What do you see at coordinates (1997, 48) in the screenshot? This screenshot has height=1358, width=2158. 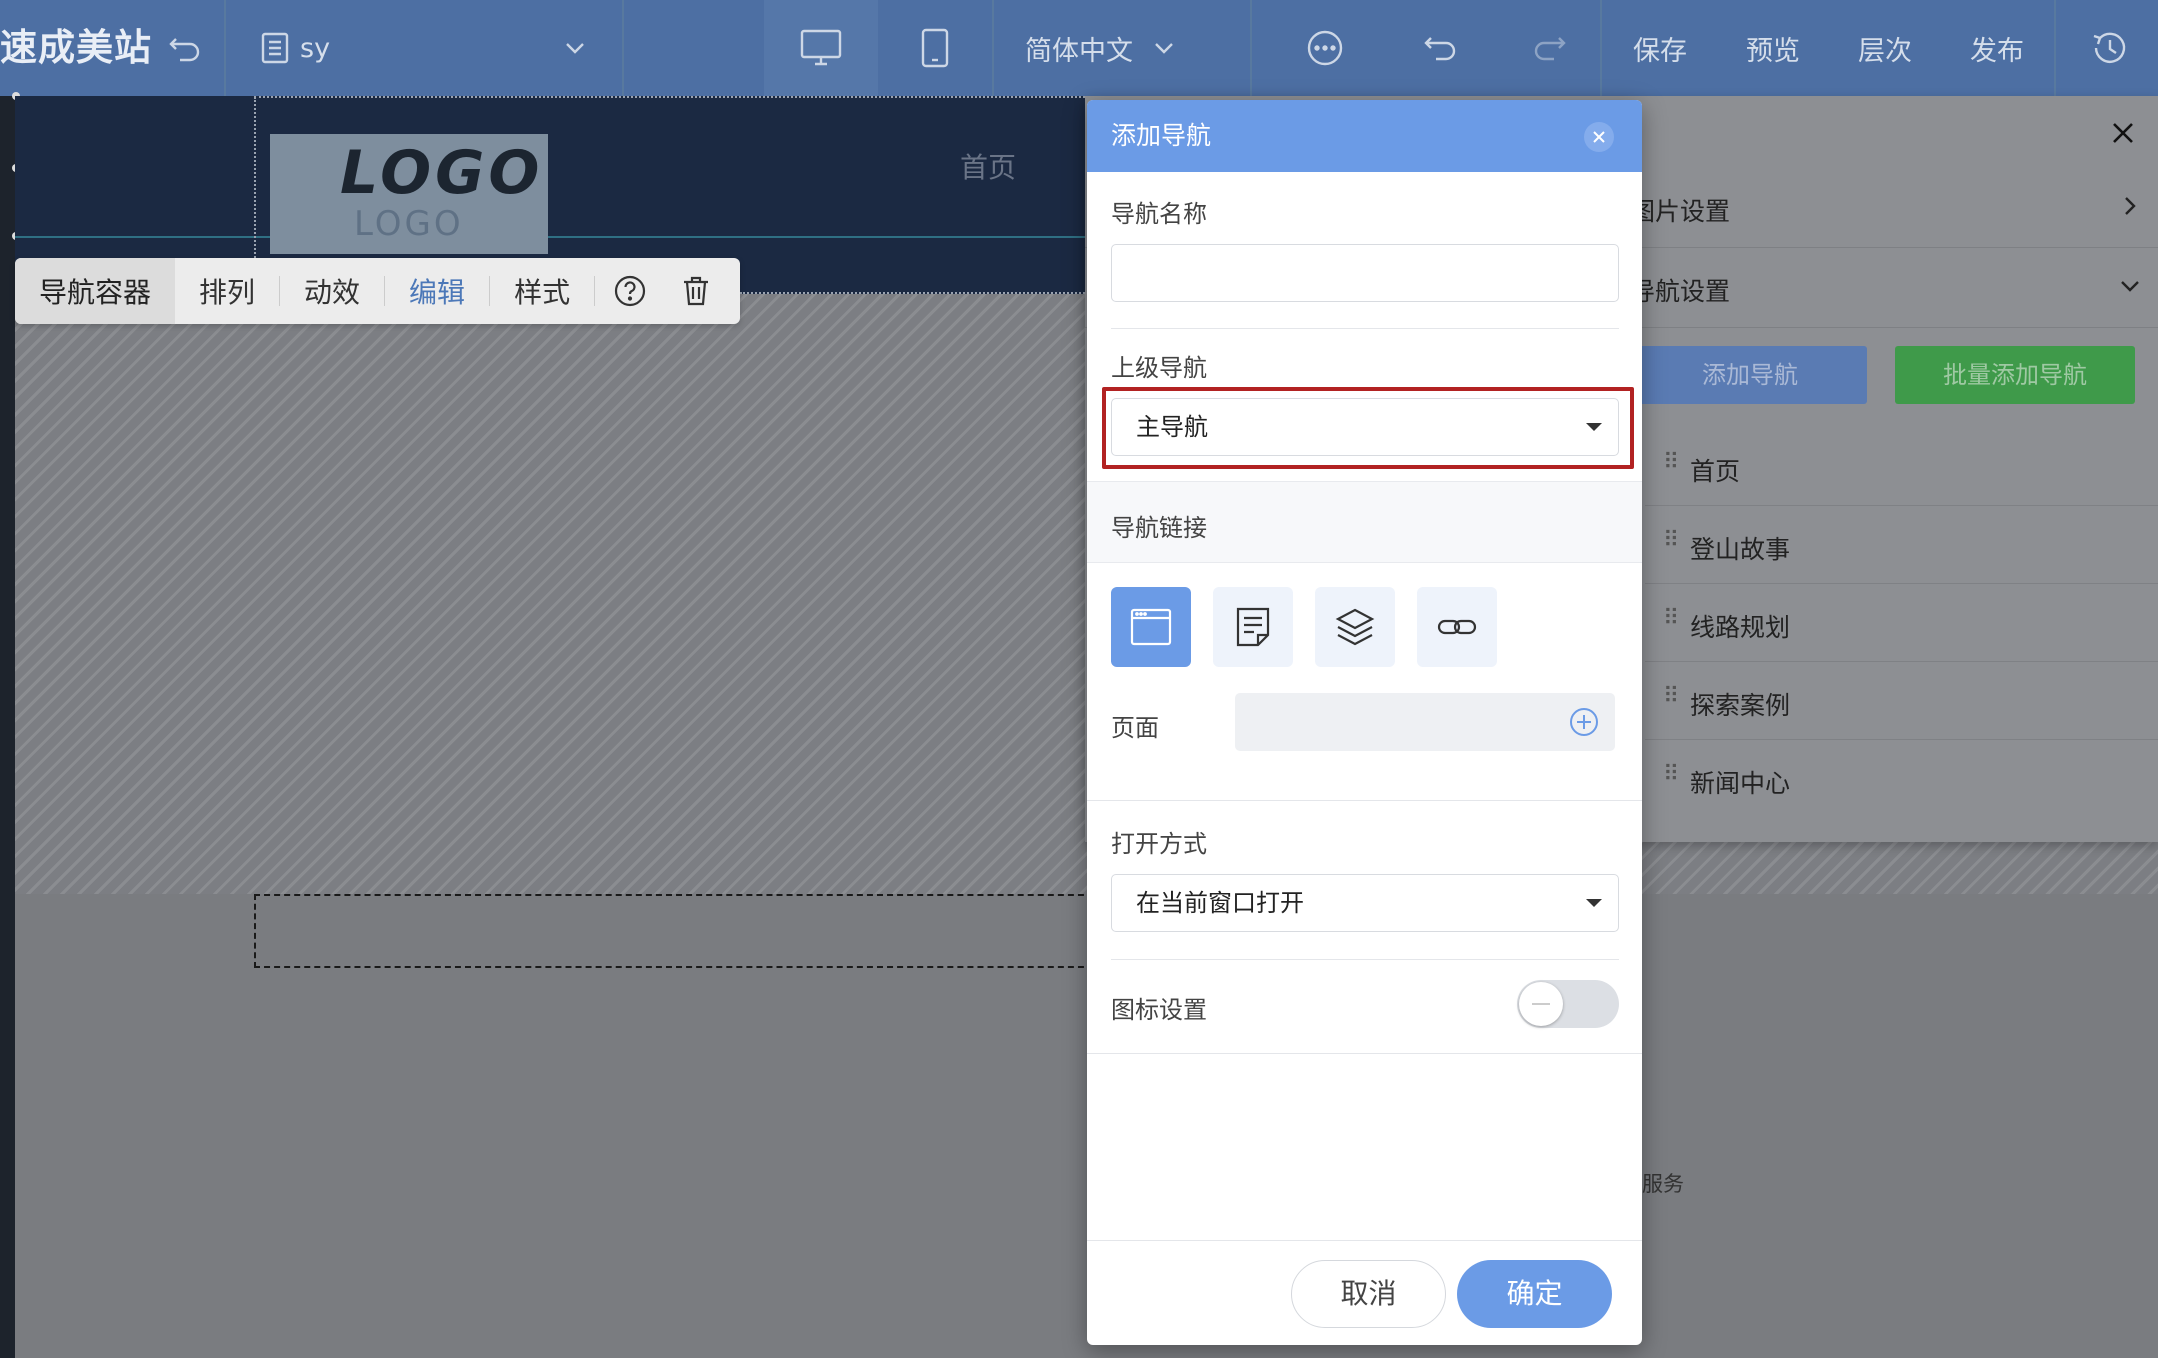 I see `publish-button: 发布` at bounding box center [1997, 48].